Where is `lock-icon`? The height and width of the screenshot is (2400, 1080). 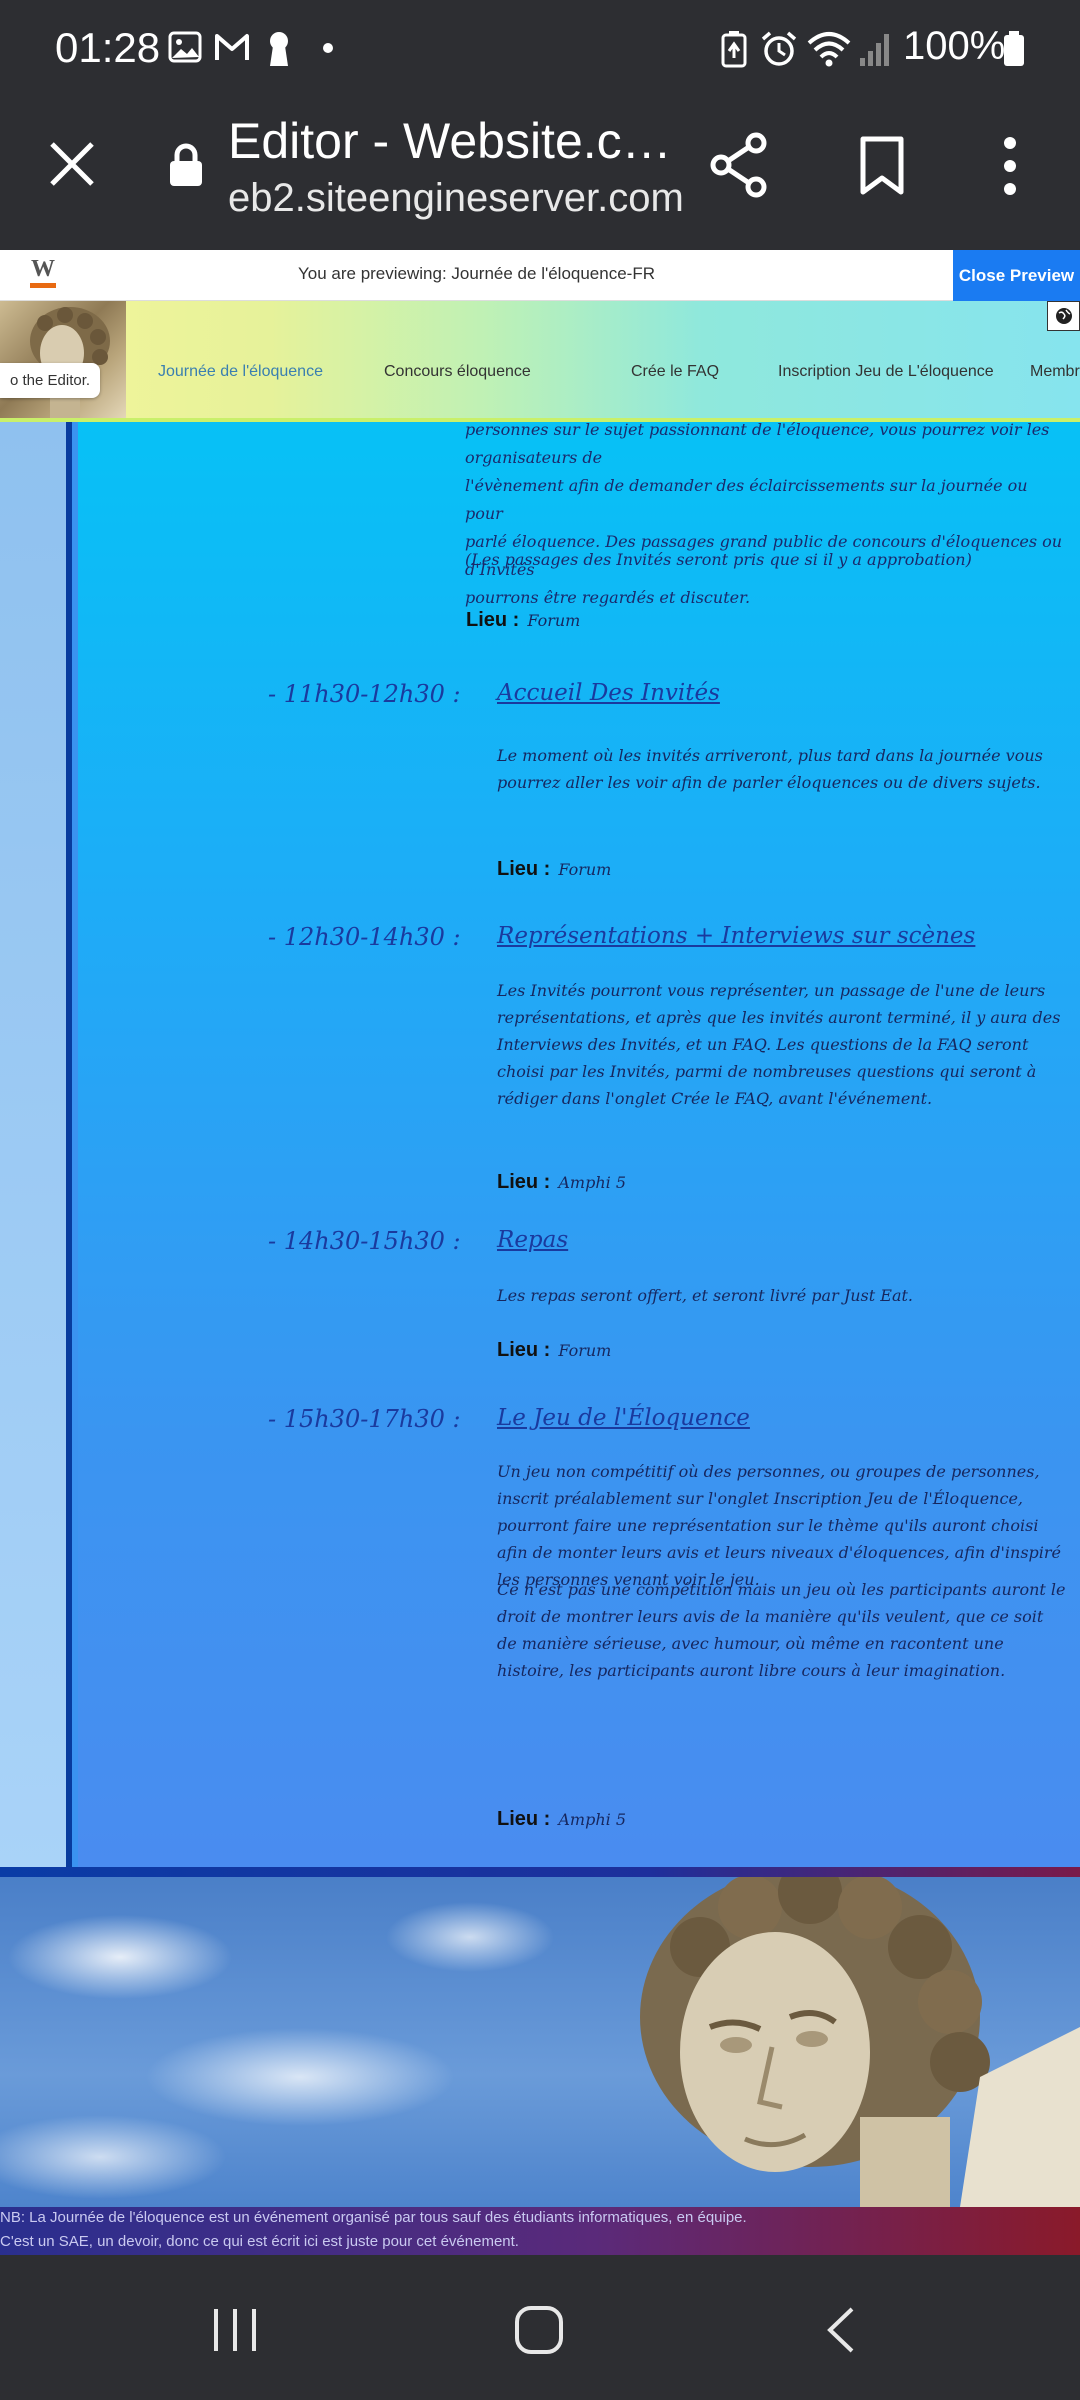
lock-icon is located at coordinates (186, 165).